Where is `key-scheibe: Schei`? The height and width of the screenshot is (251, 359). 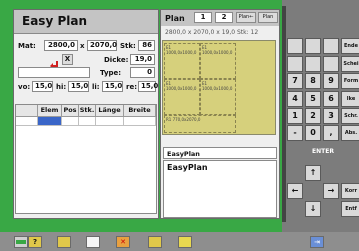
key-scheibe: Schei is located at coordinates (350, 64).